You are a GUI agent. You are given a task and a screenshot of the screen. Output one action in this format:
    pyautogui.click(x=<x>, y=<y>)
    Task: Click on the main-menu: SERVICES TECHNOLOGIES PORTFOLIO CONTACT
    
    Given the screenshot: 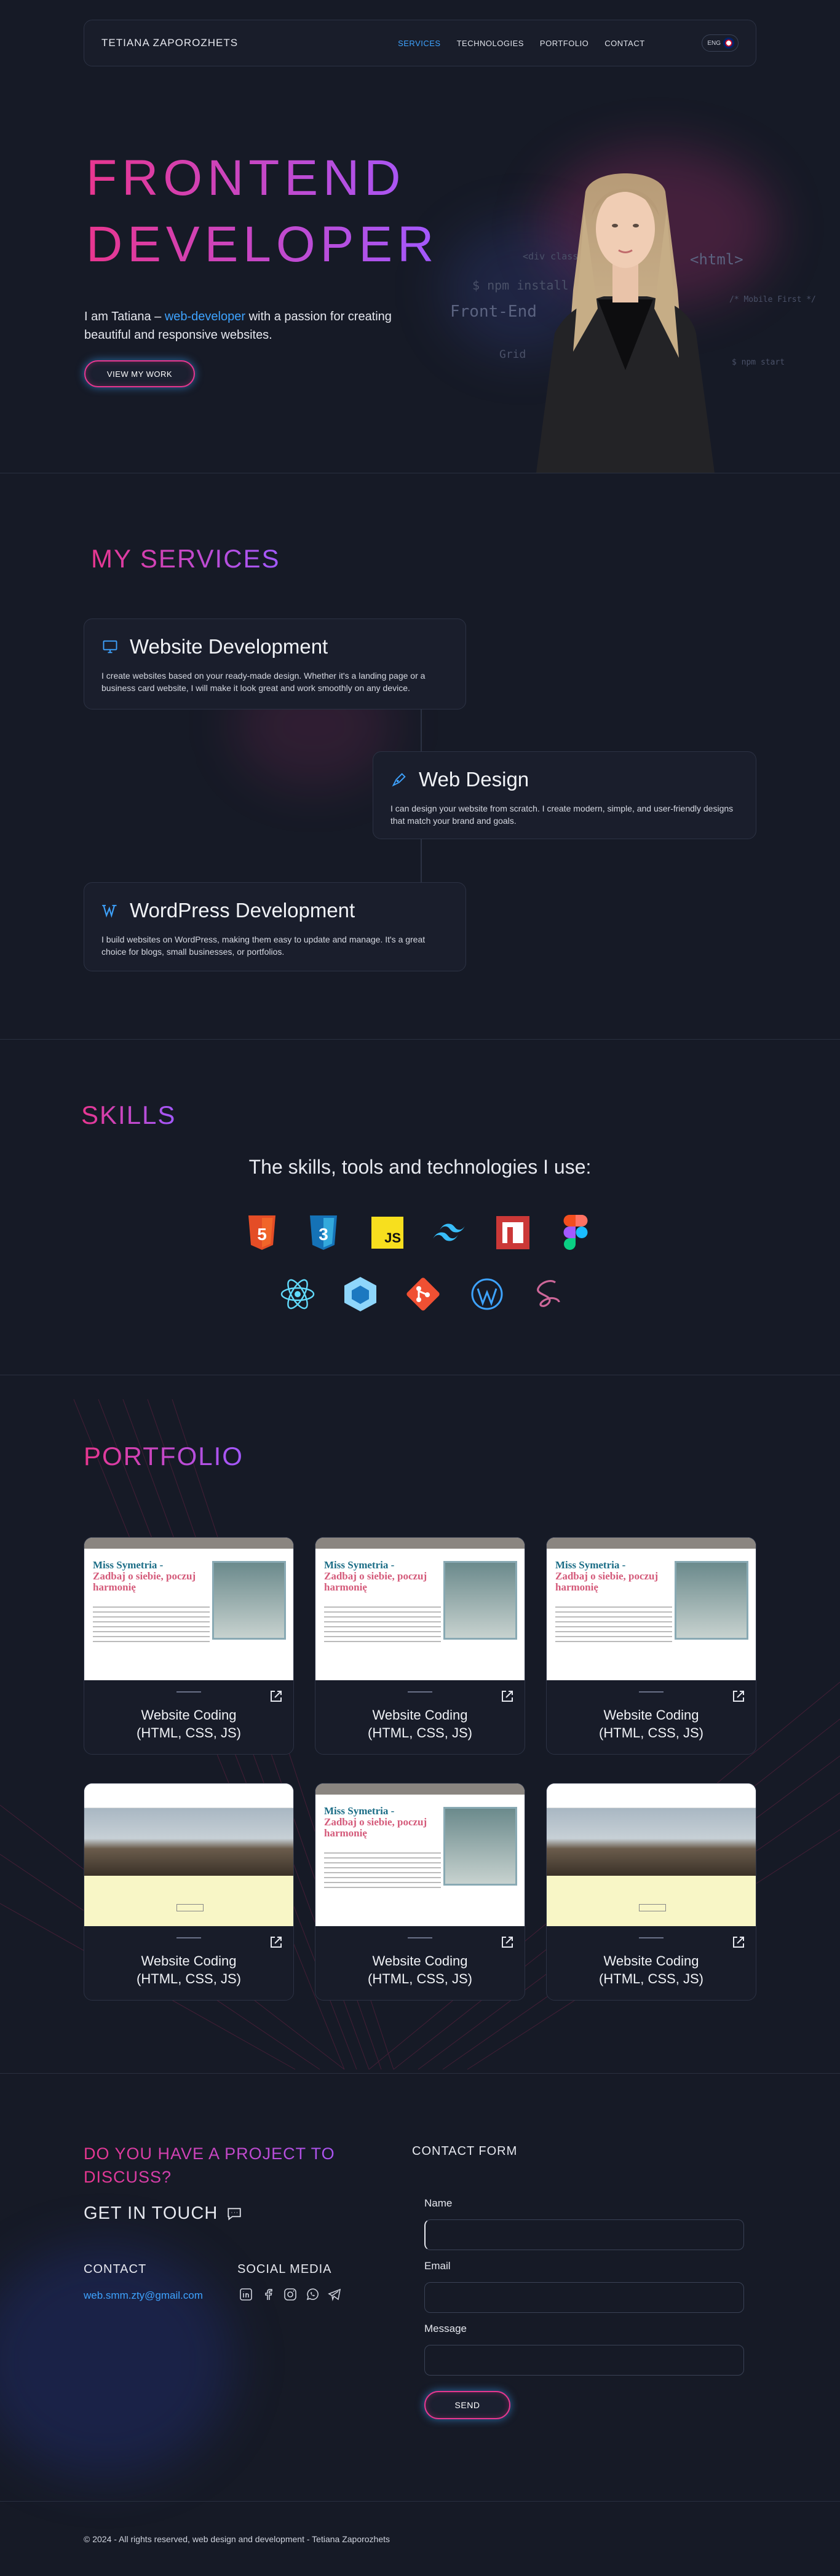 What is the action you would take?
    pyautogui.click(x=521, y=43)
    